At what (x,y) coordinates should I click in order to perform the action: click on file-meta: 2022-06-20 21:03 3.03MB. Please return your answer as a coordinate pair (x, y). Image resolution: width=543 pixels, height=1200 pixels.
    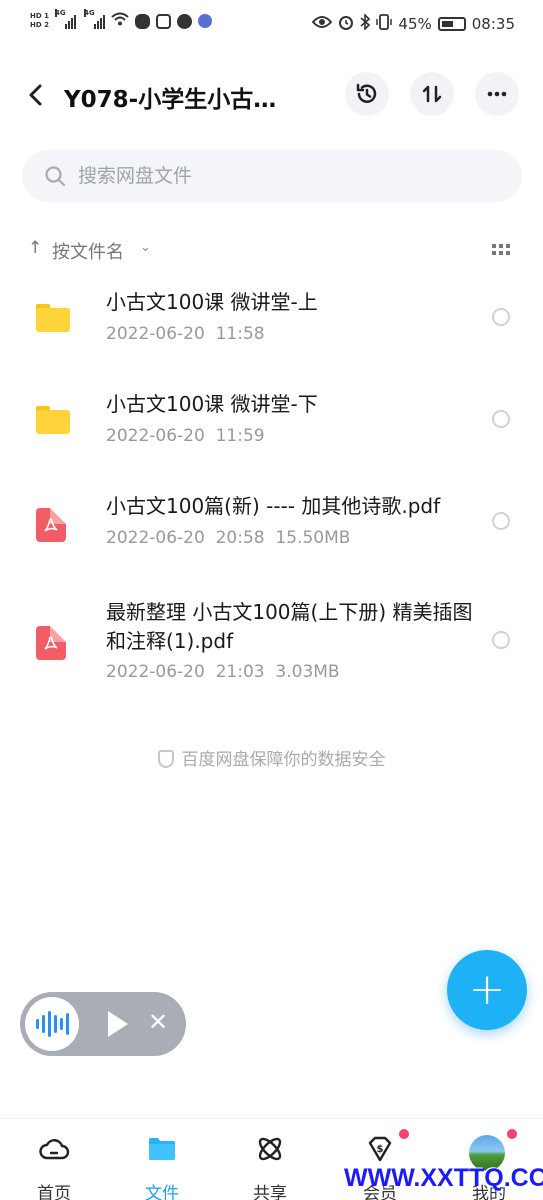
    Looking at the image, I should click on (223, 672).